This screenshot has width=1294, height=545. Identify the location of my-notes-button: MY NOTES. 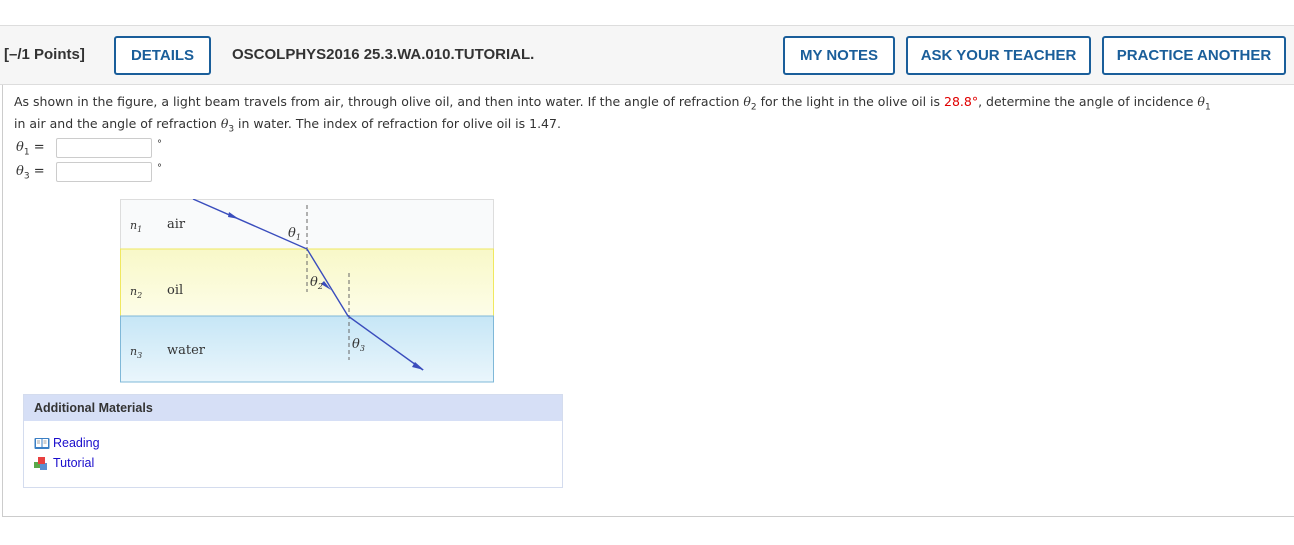
(839, 55).